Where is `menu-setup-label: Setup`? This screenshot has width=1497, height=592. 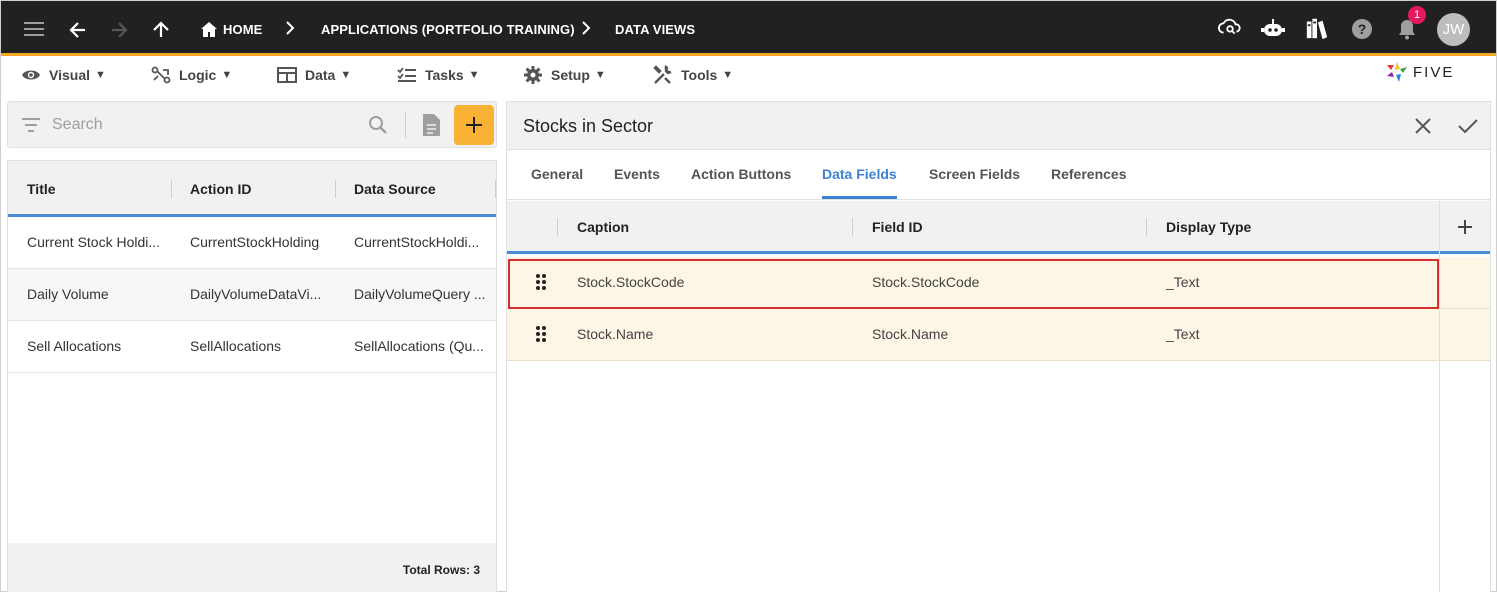
menu-setup-label: Setup is located at coordinates (570, 75).